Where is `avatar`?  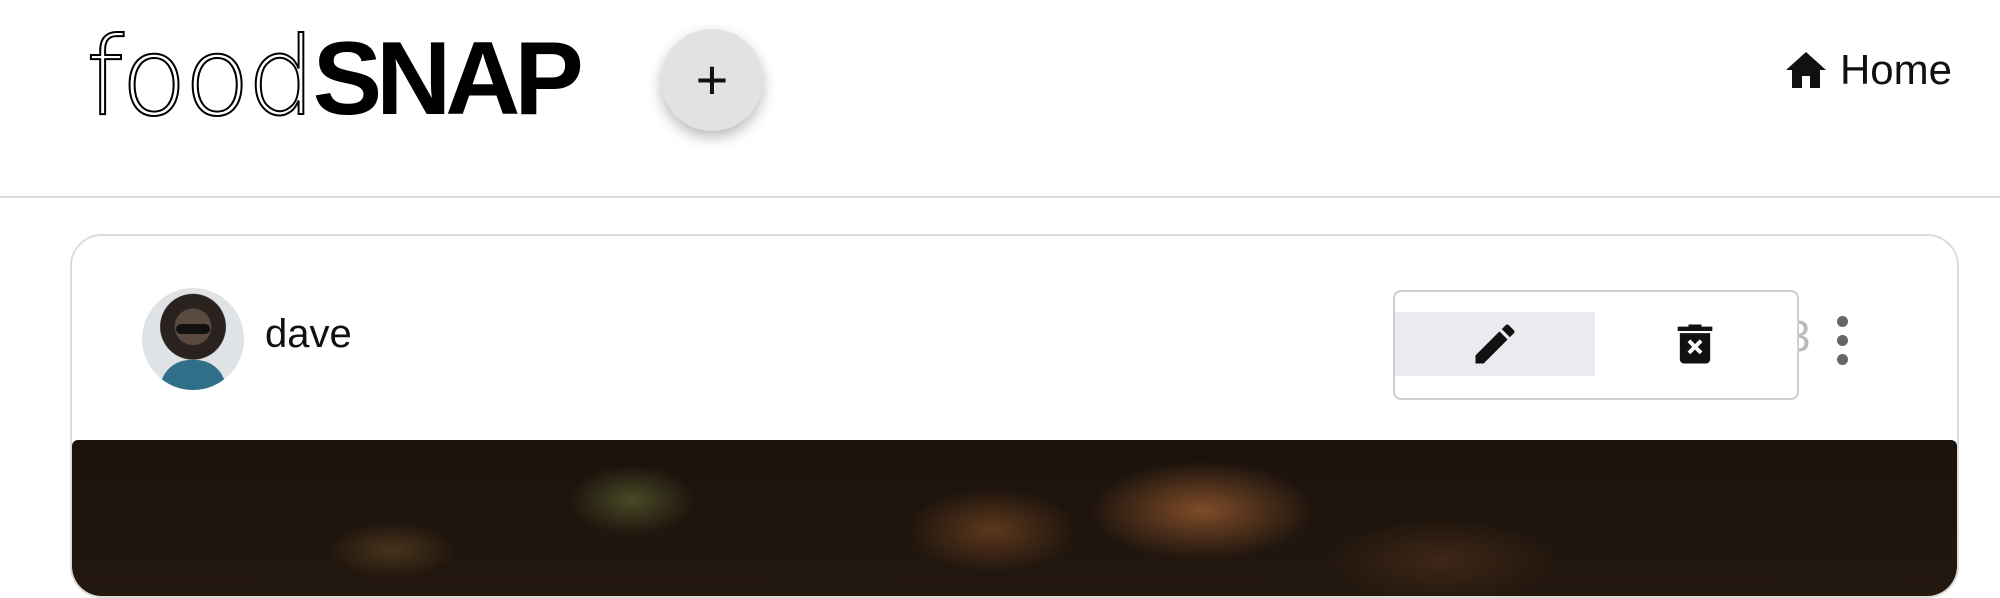 avatar is located at coordinates (193, 339).